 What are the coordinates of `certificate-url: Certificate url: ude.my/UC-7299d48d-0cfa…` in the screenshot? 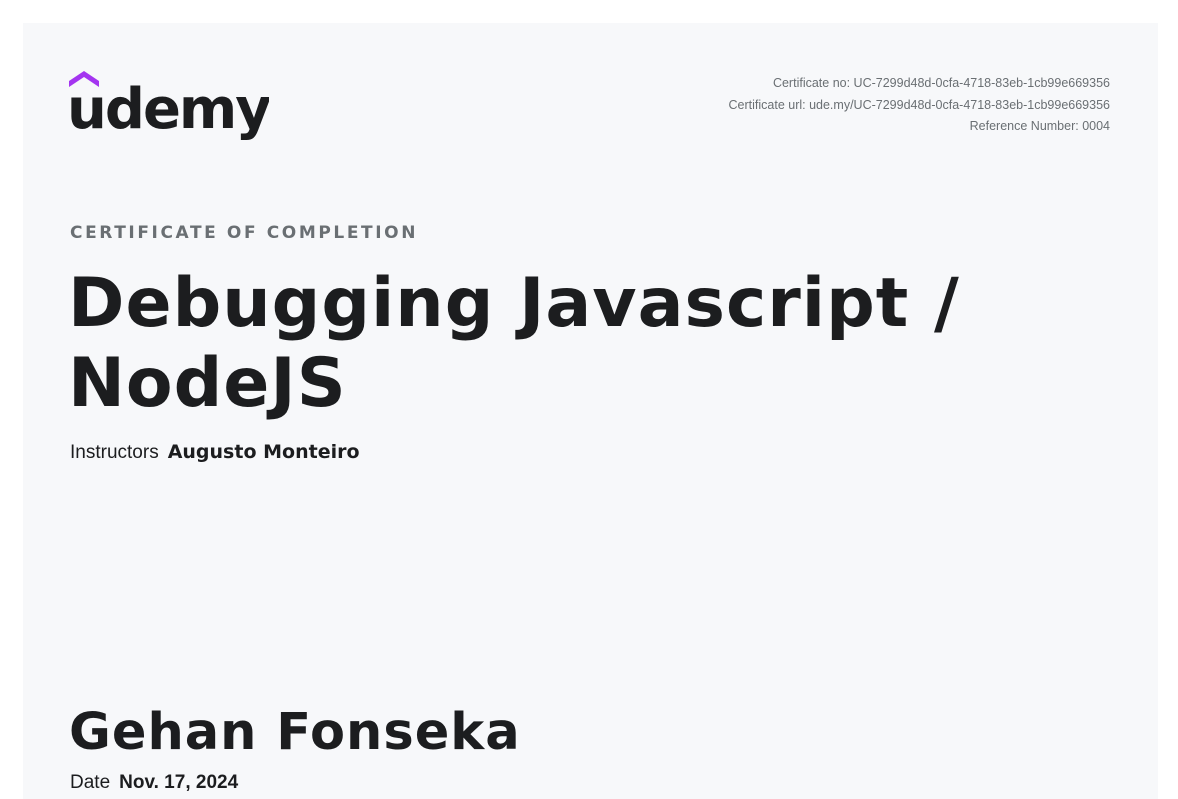 It's located at (919, 104).